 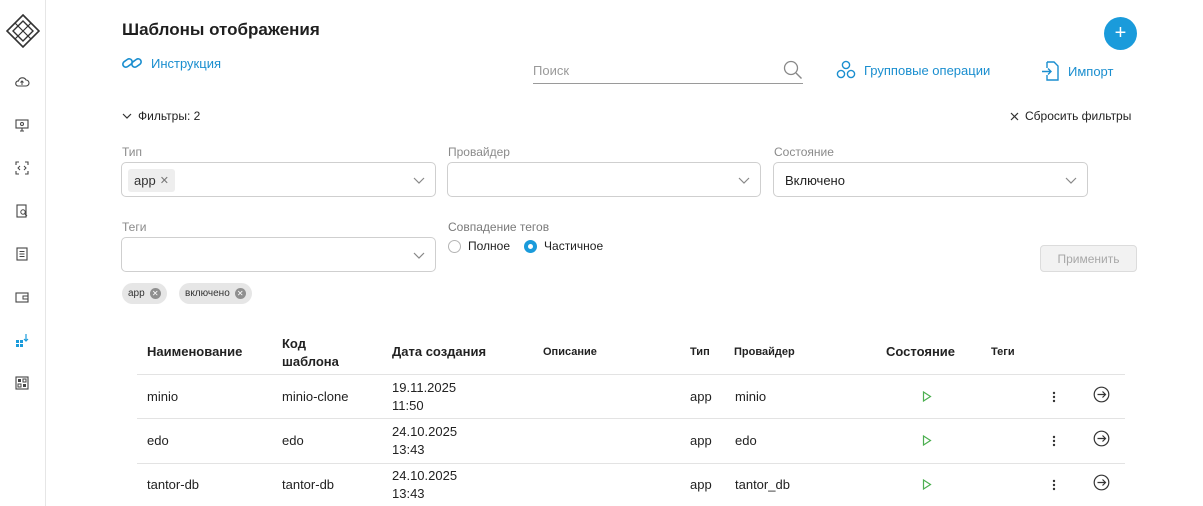 What do you see at coordinates (570, 352) in the screenshot?
I see `column-header-description: Описание` at bounding box center [570, 352].